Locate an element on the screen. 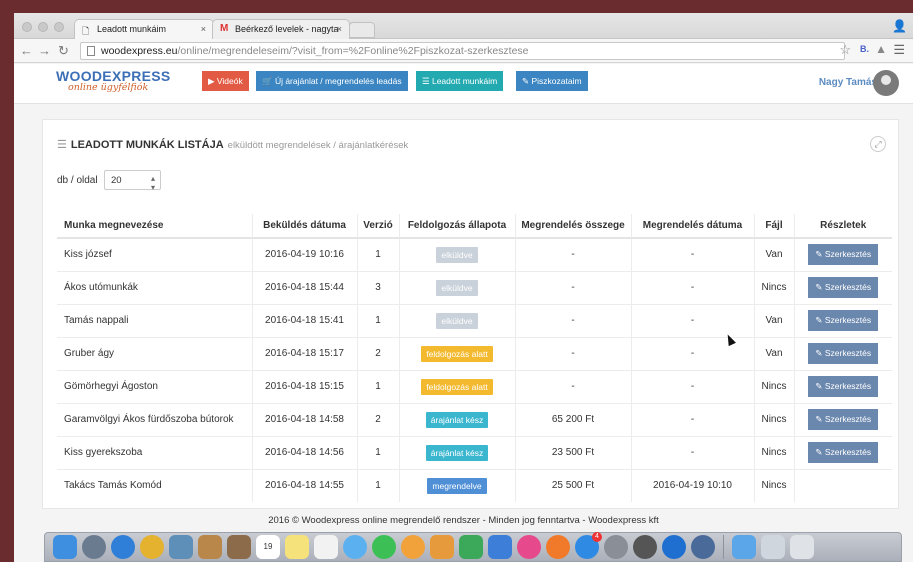 The width and height of the screenshot is (913, 562). my-submissions-button: ☰ Leadott munkáim is located at coordinates (460, 81).